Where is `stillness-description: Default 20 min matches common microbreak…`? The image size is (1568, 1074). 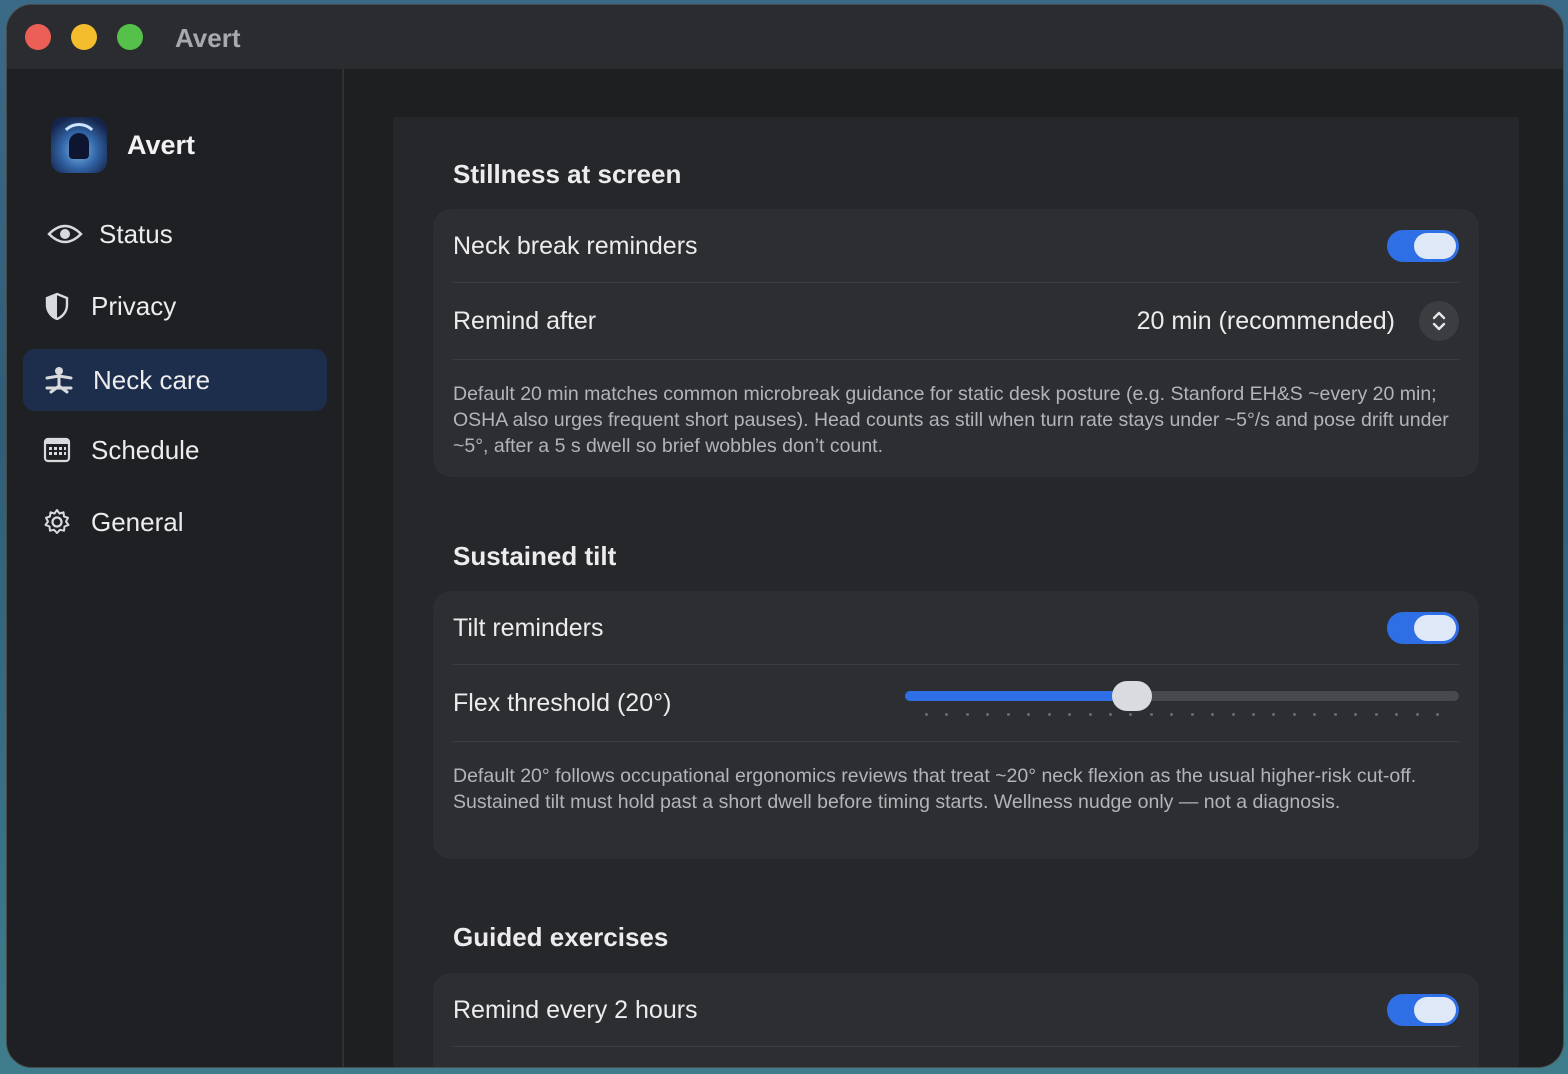
stillness-description: Default 20 min matches common microbreak… is located at coordinates (951, 420).